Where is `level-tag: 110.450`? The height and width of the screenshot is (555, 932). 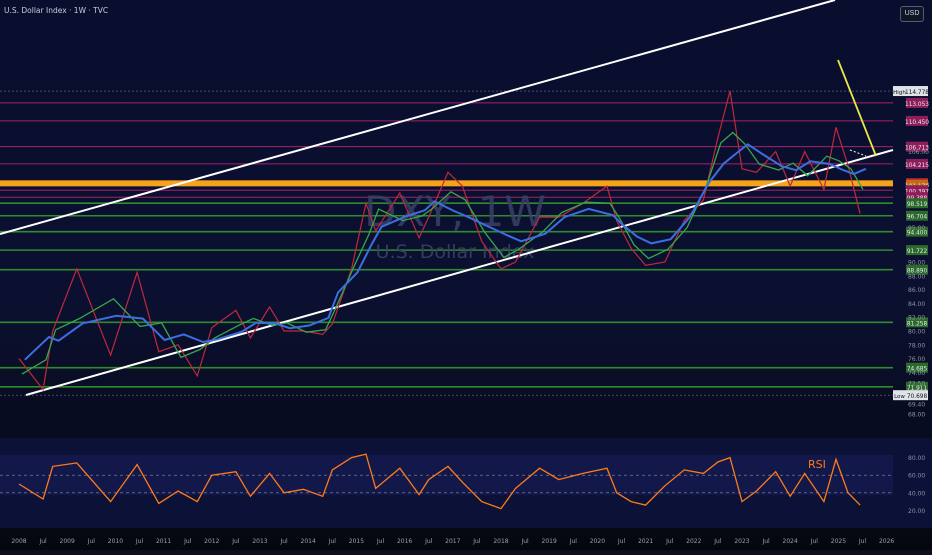 level-tag: 110.450 is located at coordinates (917, 120).